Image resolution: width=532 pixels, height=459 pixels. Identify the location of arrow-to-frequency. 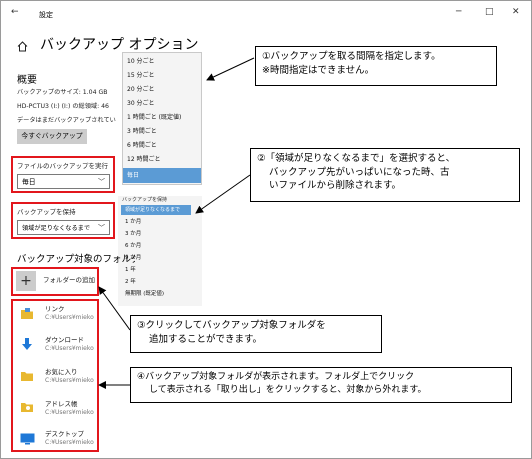
(230, 69).